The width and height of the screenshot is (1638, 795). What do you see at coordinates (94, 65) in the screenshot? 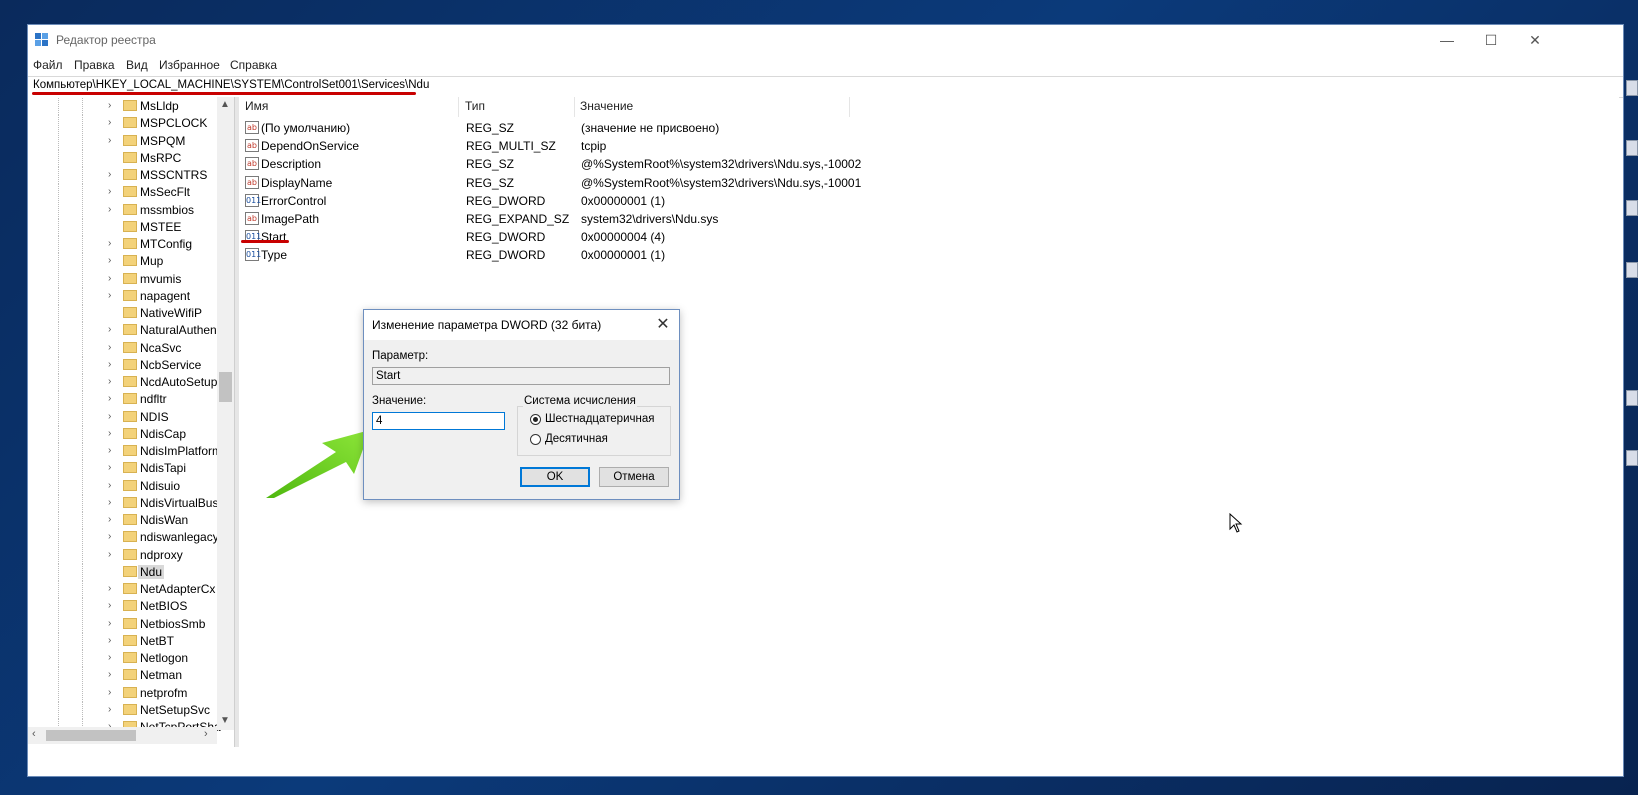
I see `menu-edit: Правка` at bounding box center [94, 65].